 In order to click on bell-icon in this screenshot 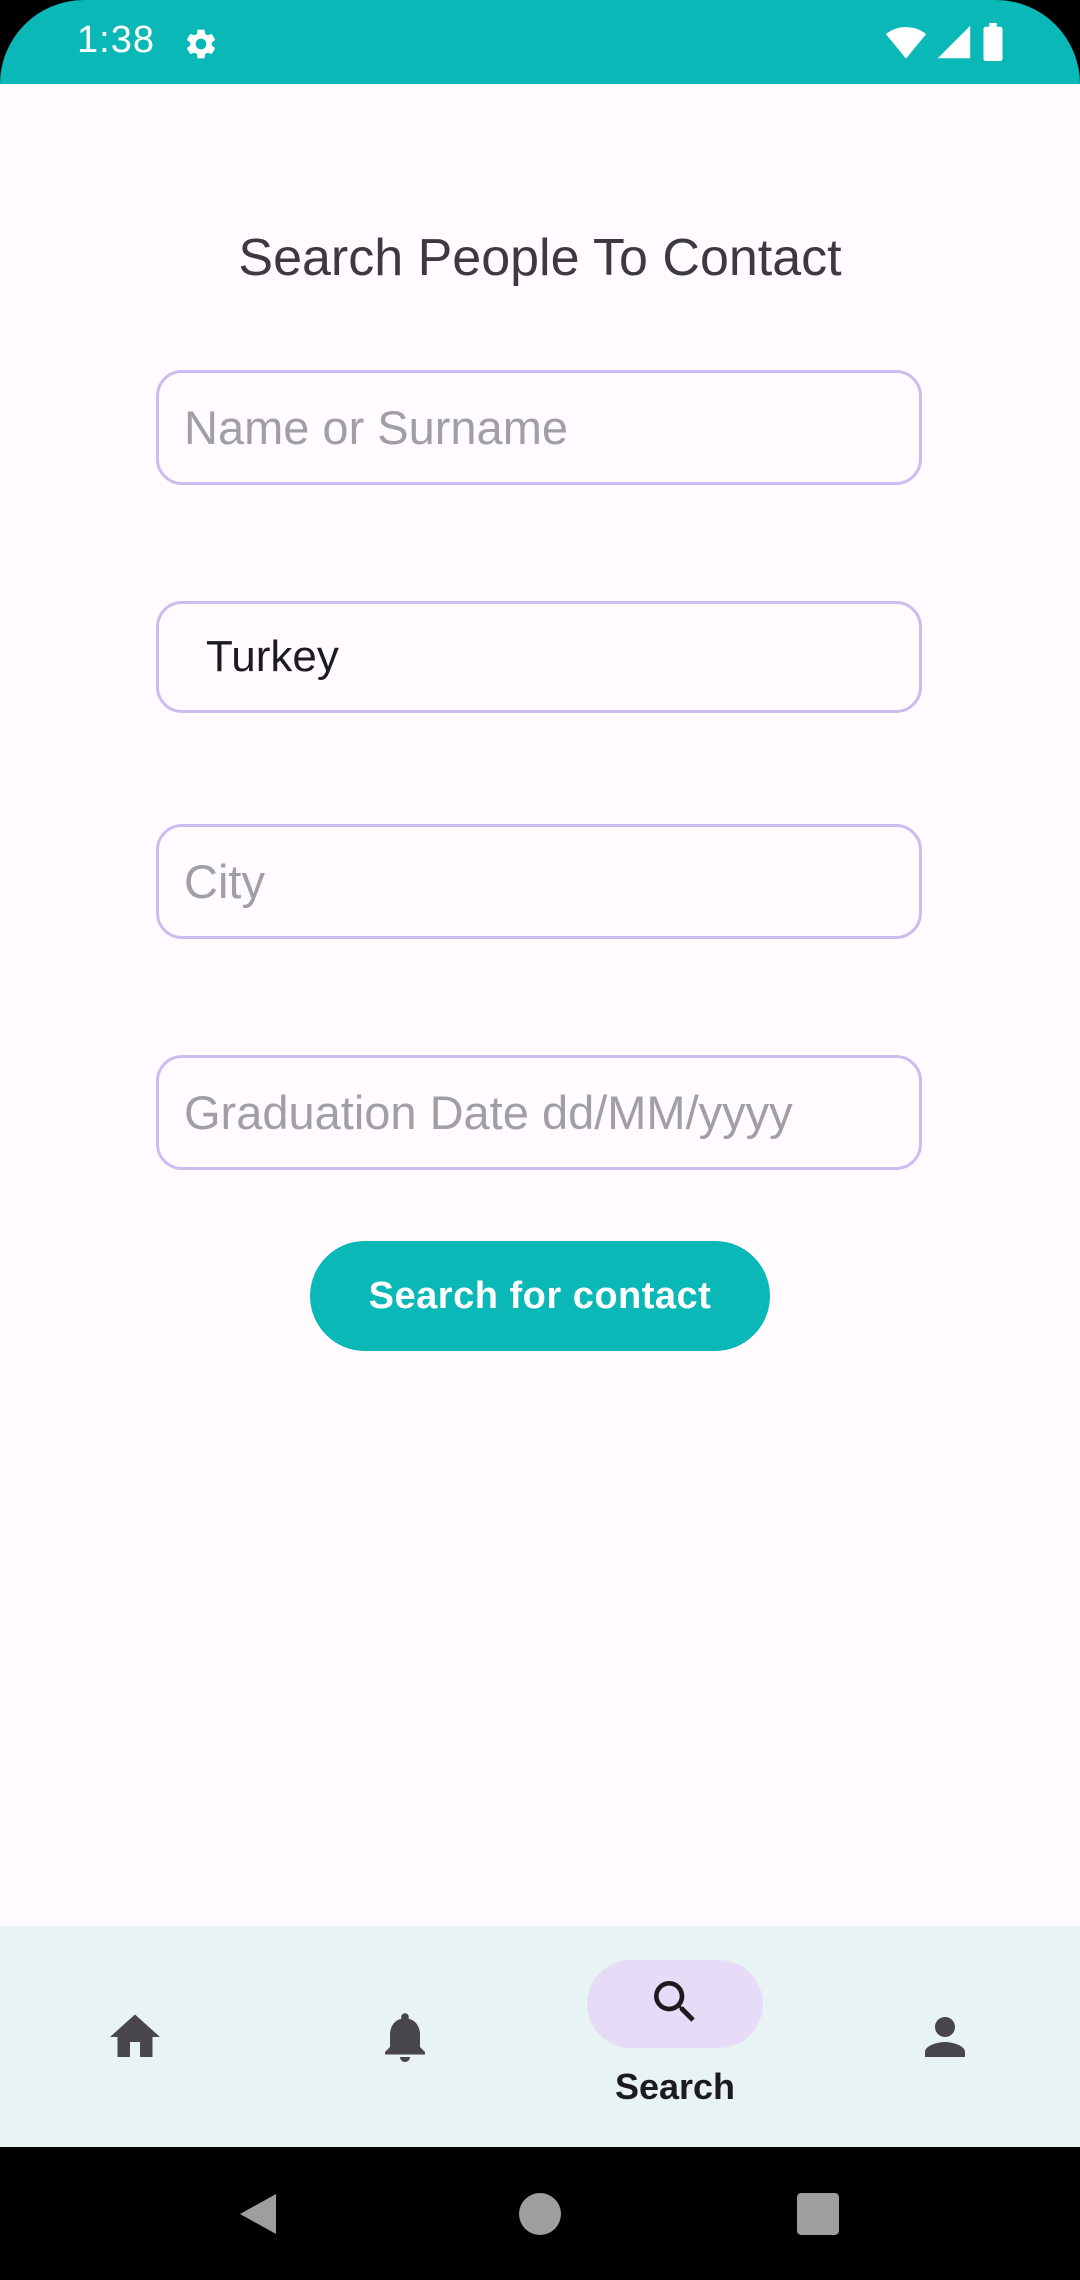, I will do `click(405, 2036)`.